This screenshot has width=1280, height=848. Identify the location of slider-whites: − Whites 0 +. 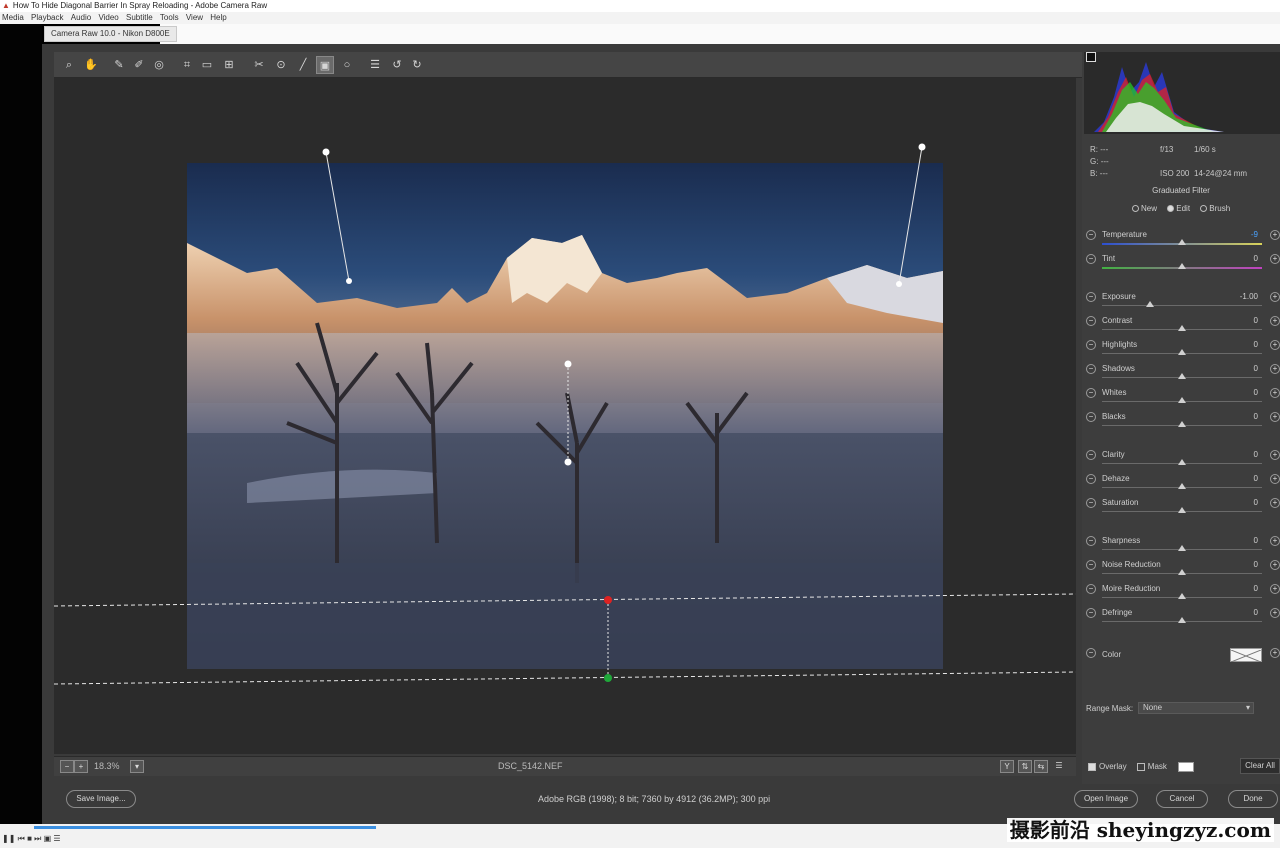
(1181, 400).